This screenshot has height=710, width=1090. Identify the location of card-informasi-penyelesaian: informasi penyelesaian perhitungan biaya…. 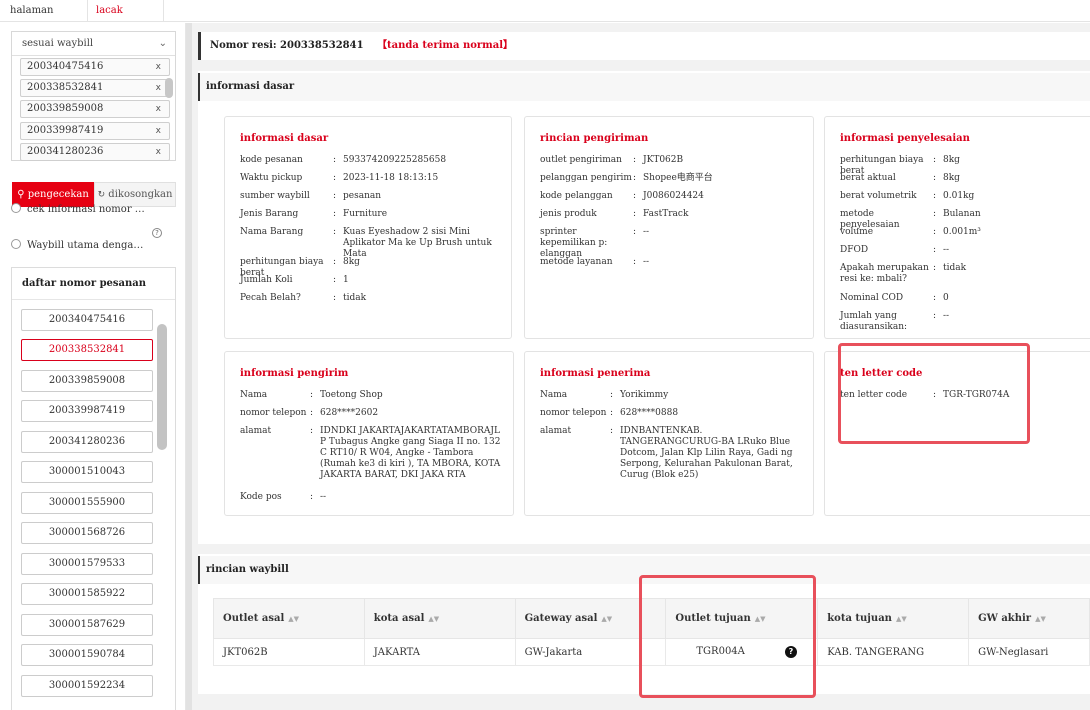
(957, 227).